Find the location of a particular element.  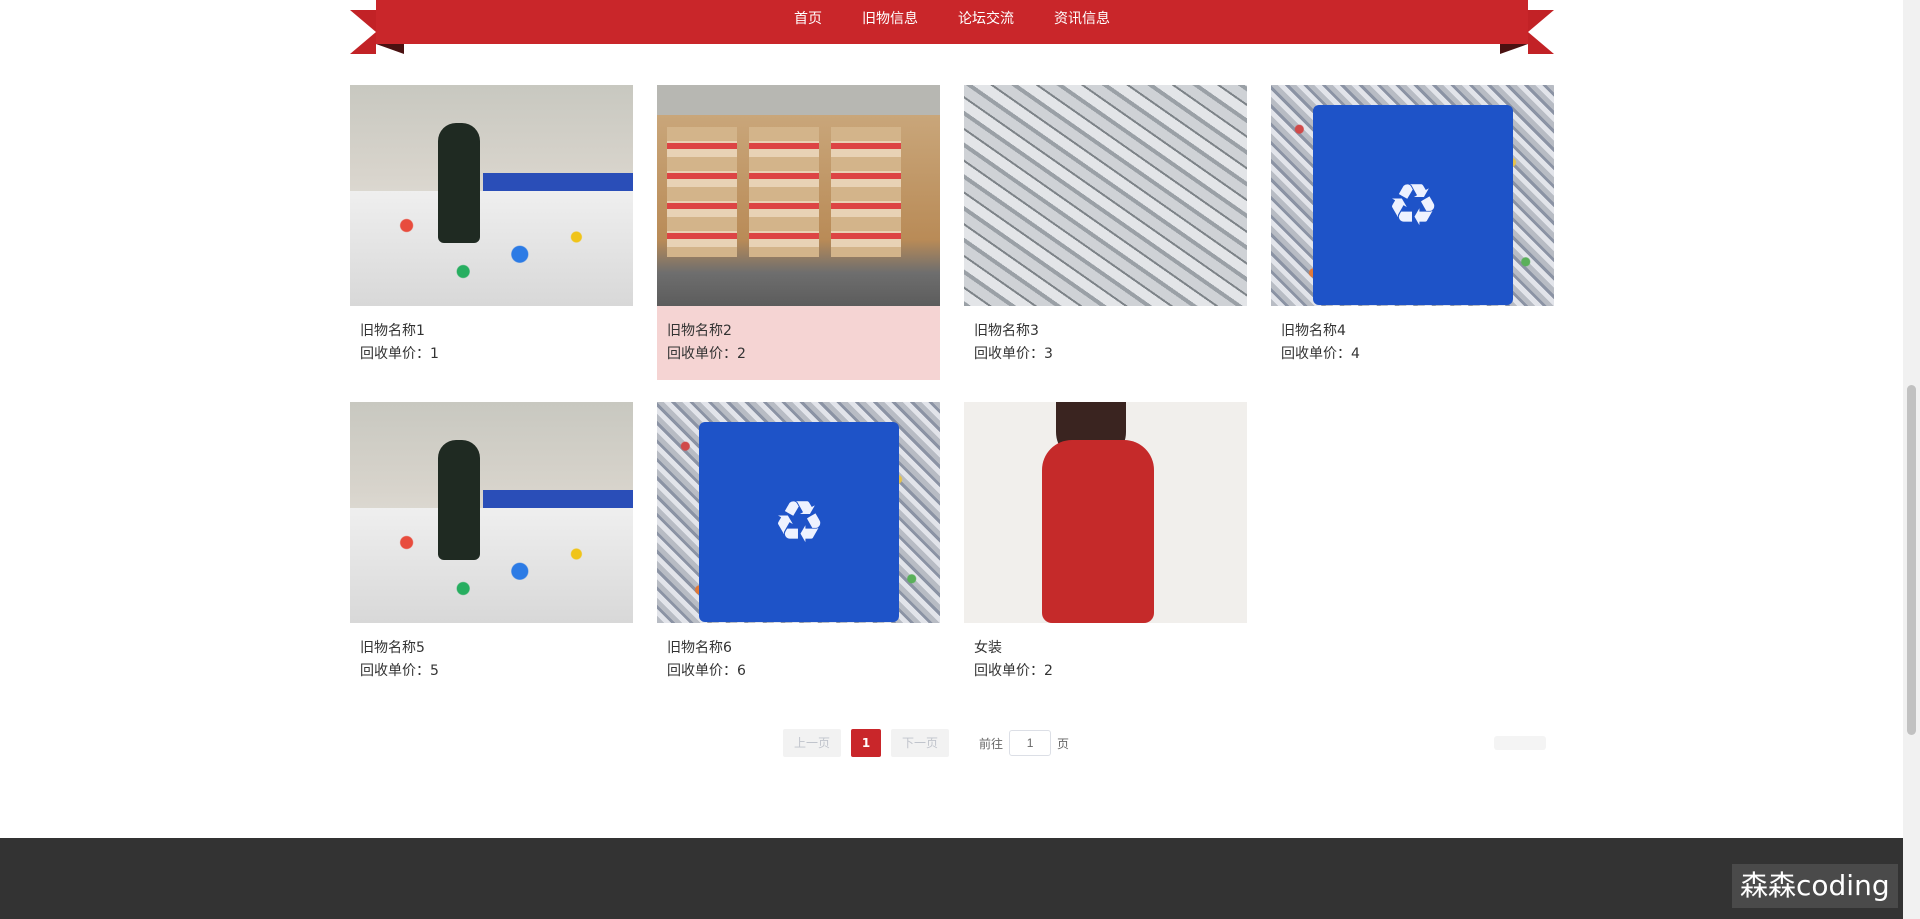

nav-item-items: 旧物信息 is located at coordinates (890, 18).